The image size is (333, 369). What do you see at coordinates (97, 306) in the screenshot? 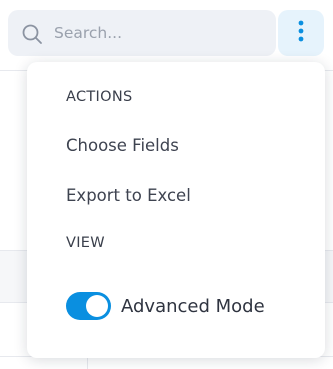
I see `toggle-knob` at bounding box center [97, 306].